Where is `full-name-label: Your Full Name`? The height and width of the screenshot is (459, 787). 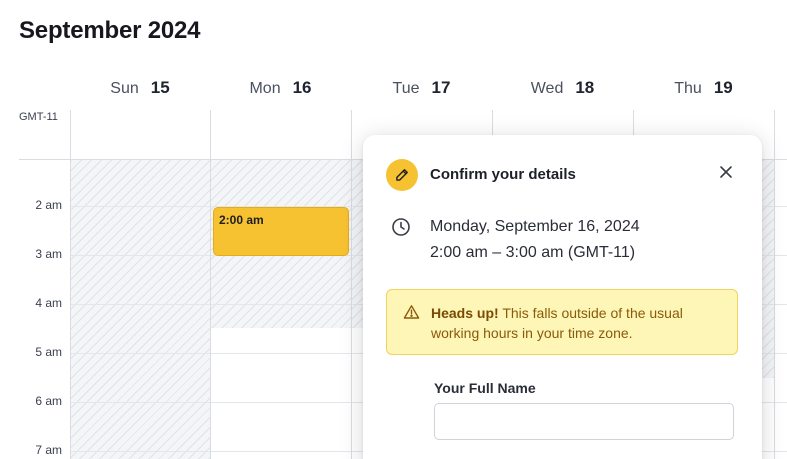 full-name-label: Your Full Name is located at coordinates (485, 388).